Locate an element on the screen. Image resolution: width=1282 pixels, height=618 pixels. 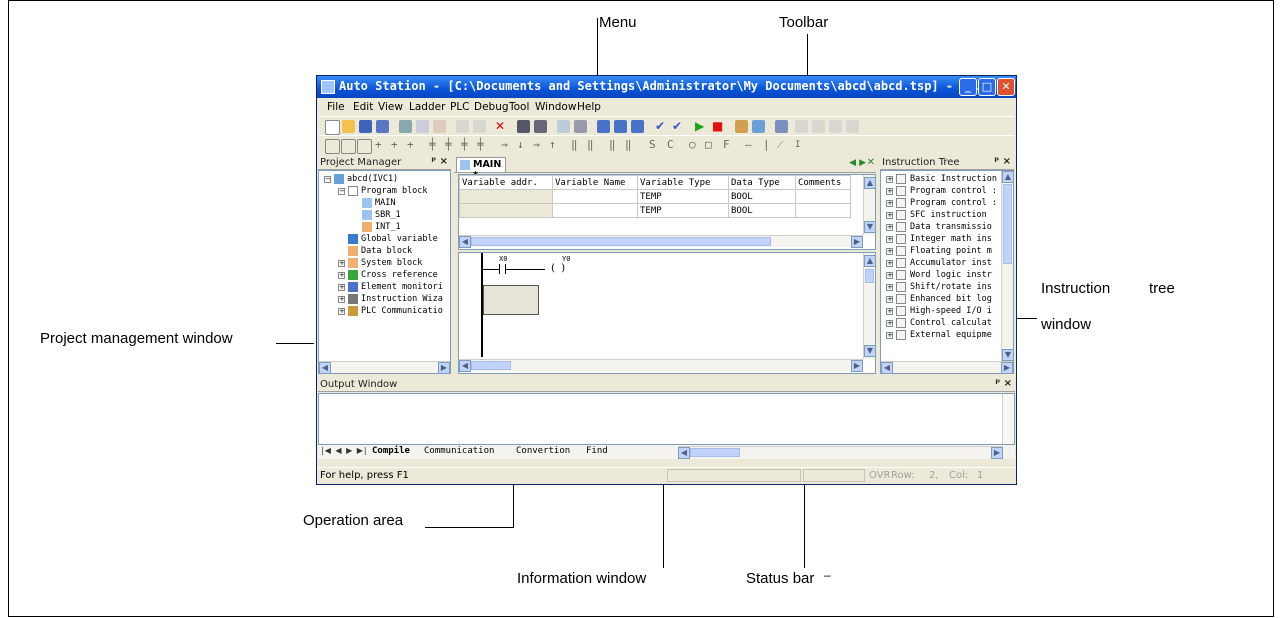
lock-2-disabled-icon is located at coordinates (835, 126).